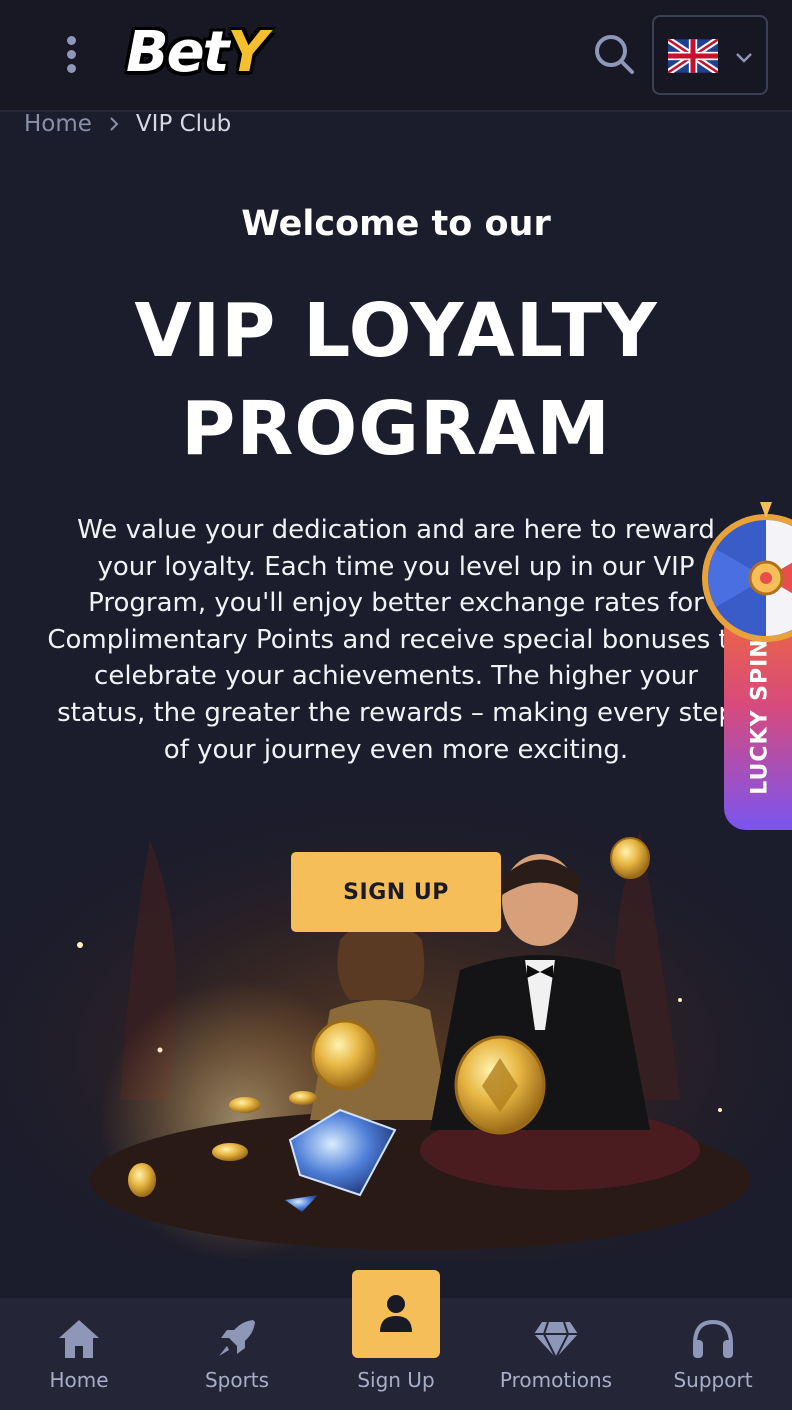 Image resolution: width=792 pixels, height=1410 pixels. What do you see at coordinates (58, 124) in the screenshot?
I see `breadcrumb-home-link: Home` at bounding box center [58, 124].